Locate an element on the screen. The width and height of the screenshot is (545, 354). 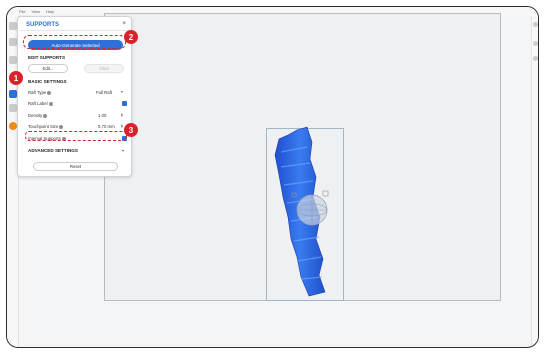
density-label: Density is located at coordinates (38, 115).